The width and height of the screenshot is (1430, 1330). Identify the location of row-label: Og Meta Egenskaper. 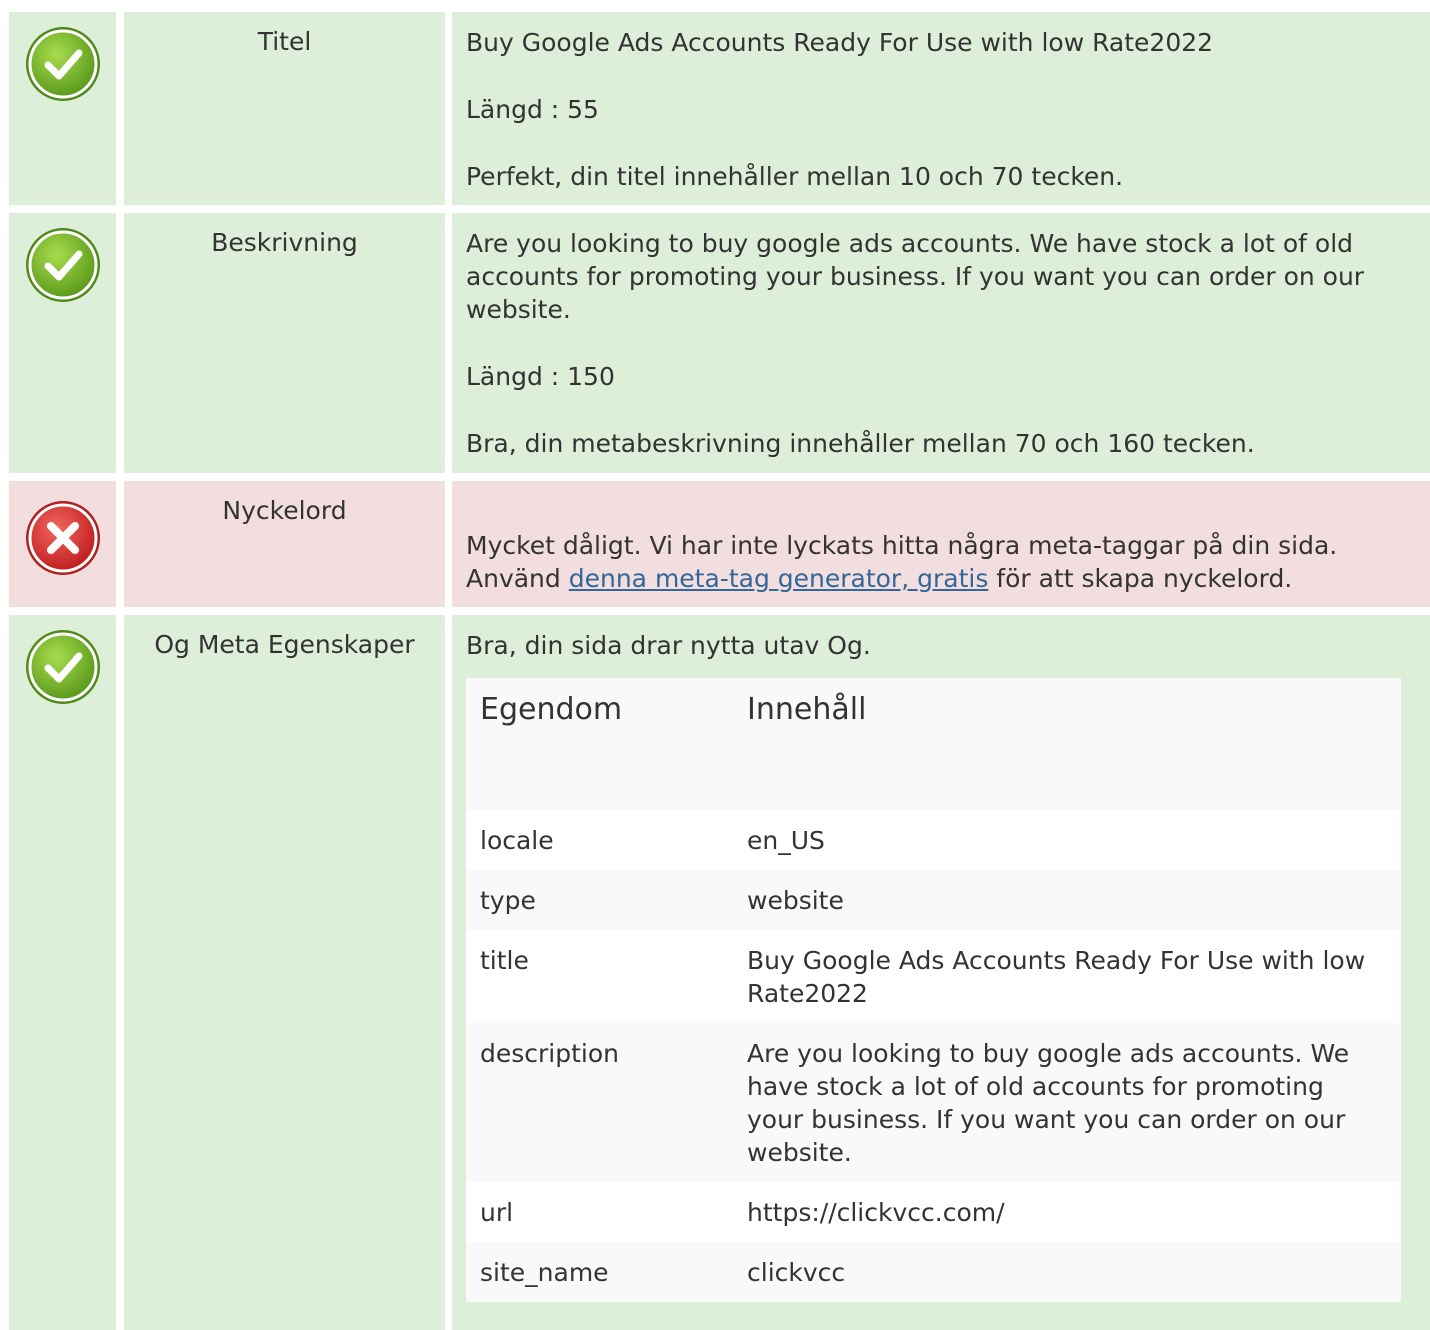
(284, 644).